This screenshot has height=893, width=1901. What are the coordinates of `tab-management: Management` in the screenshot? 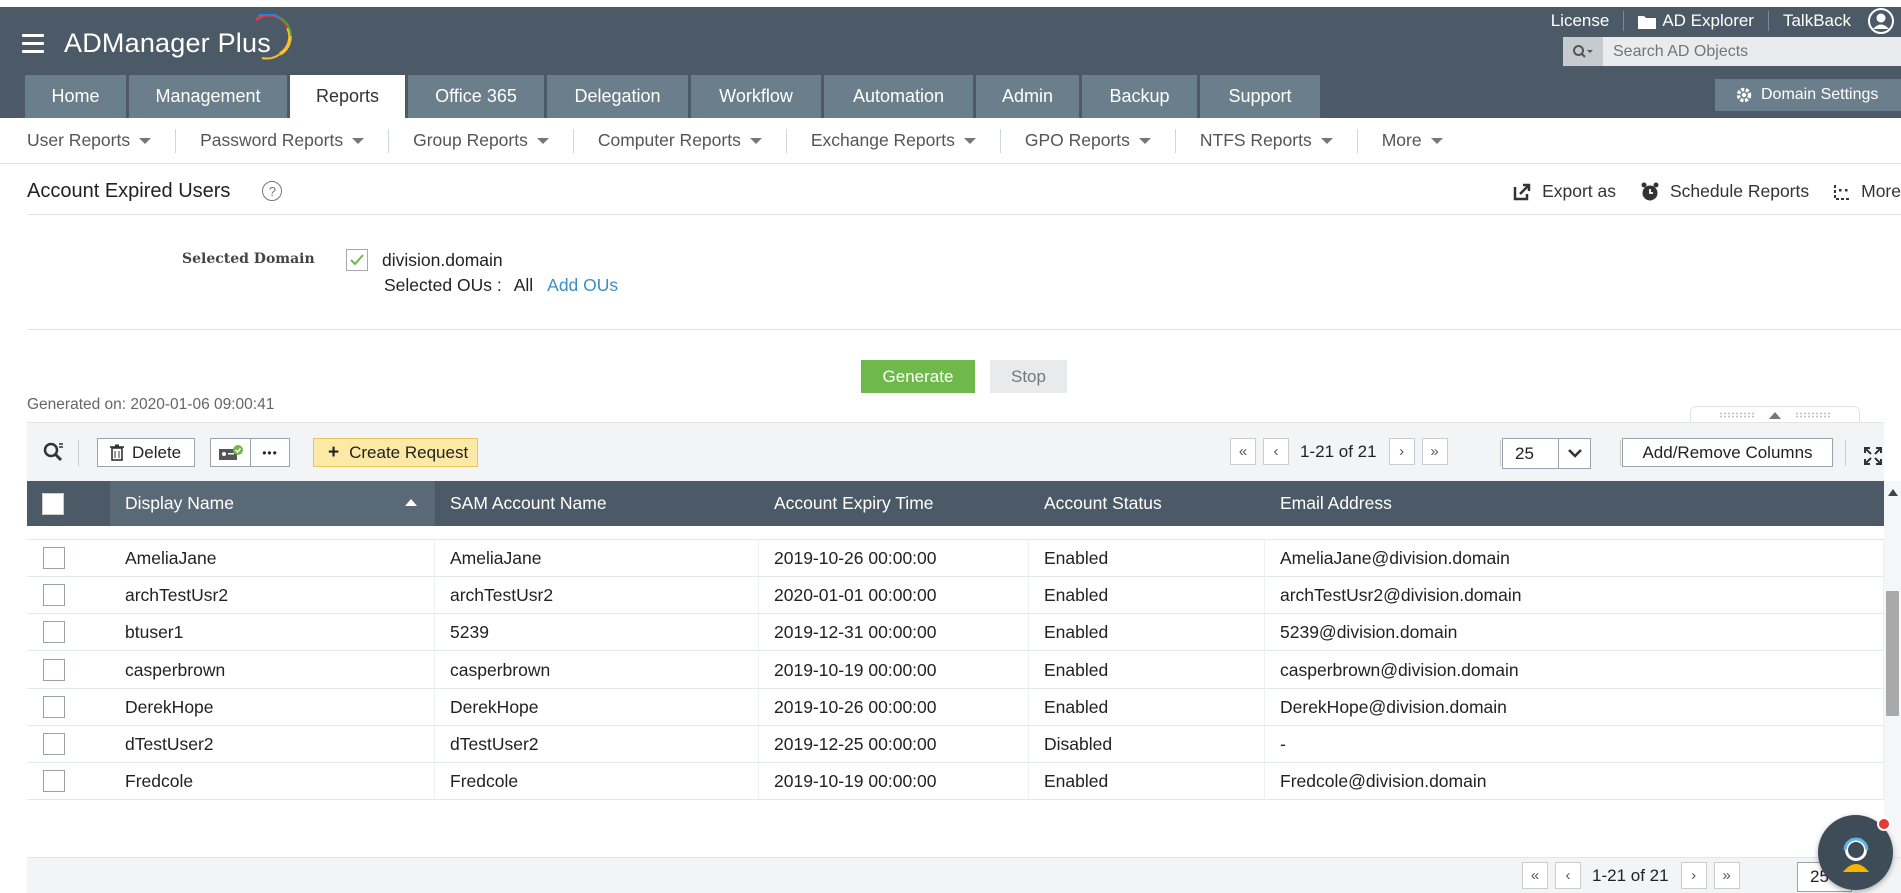 It's located at (208, 96).